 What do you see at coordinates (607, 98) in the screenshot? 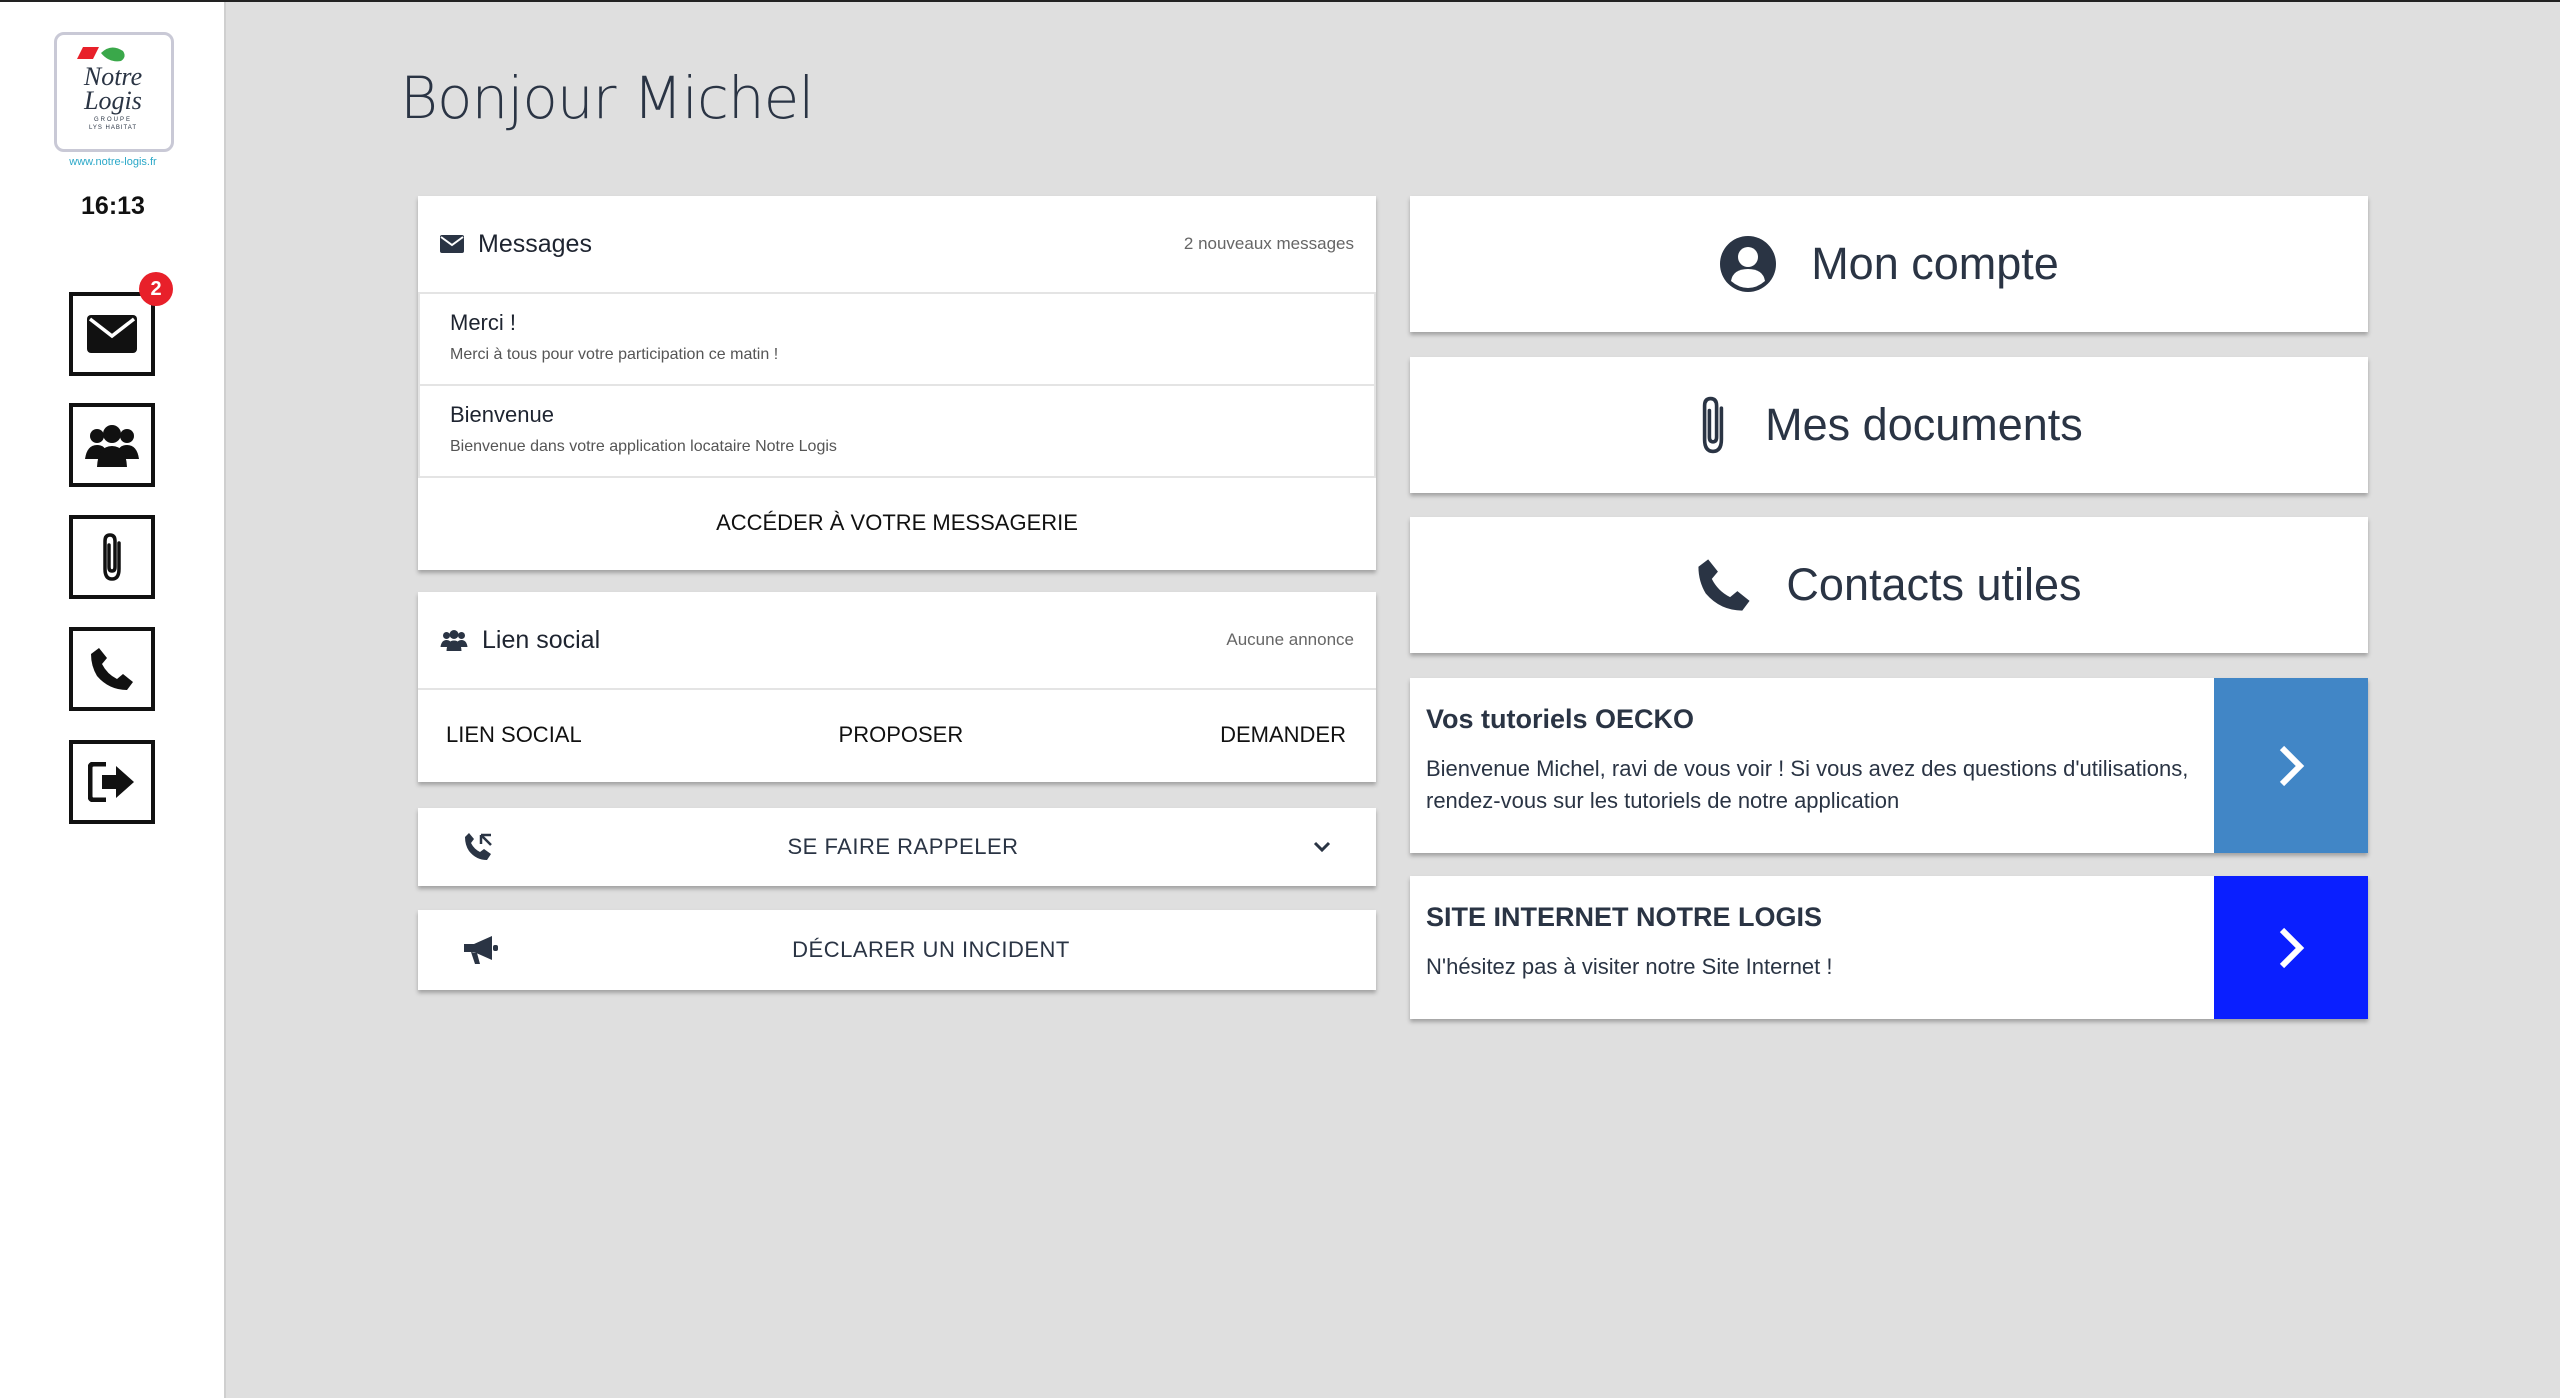
I see `page-title: Bonjour Michel` at bounding box center [607, 98].